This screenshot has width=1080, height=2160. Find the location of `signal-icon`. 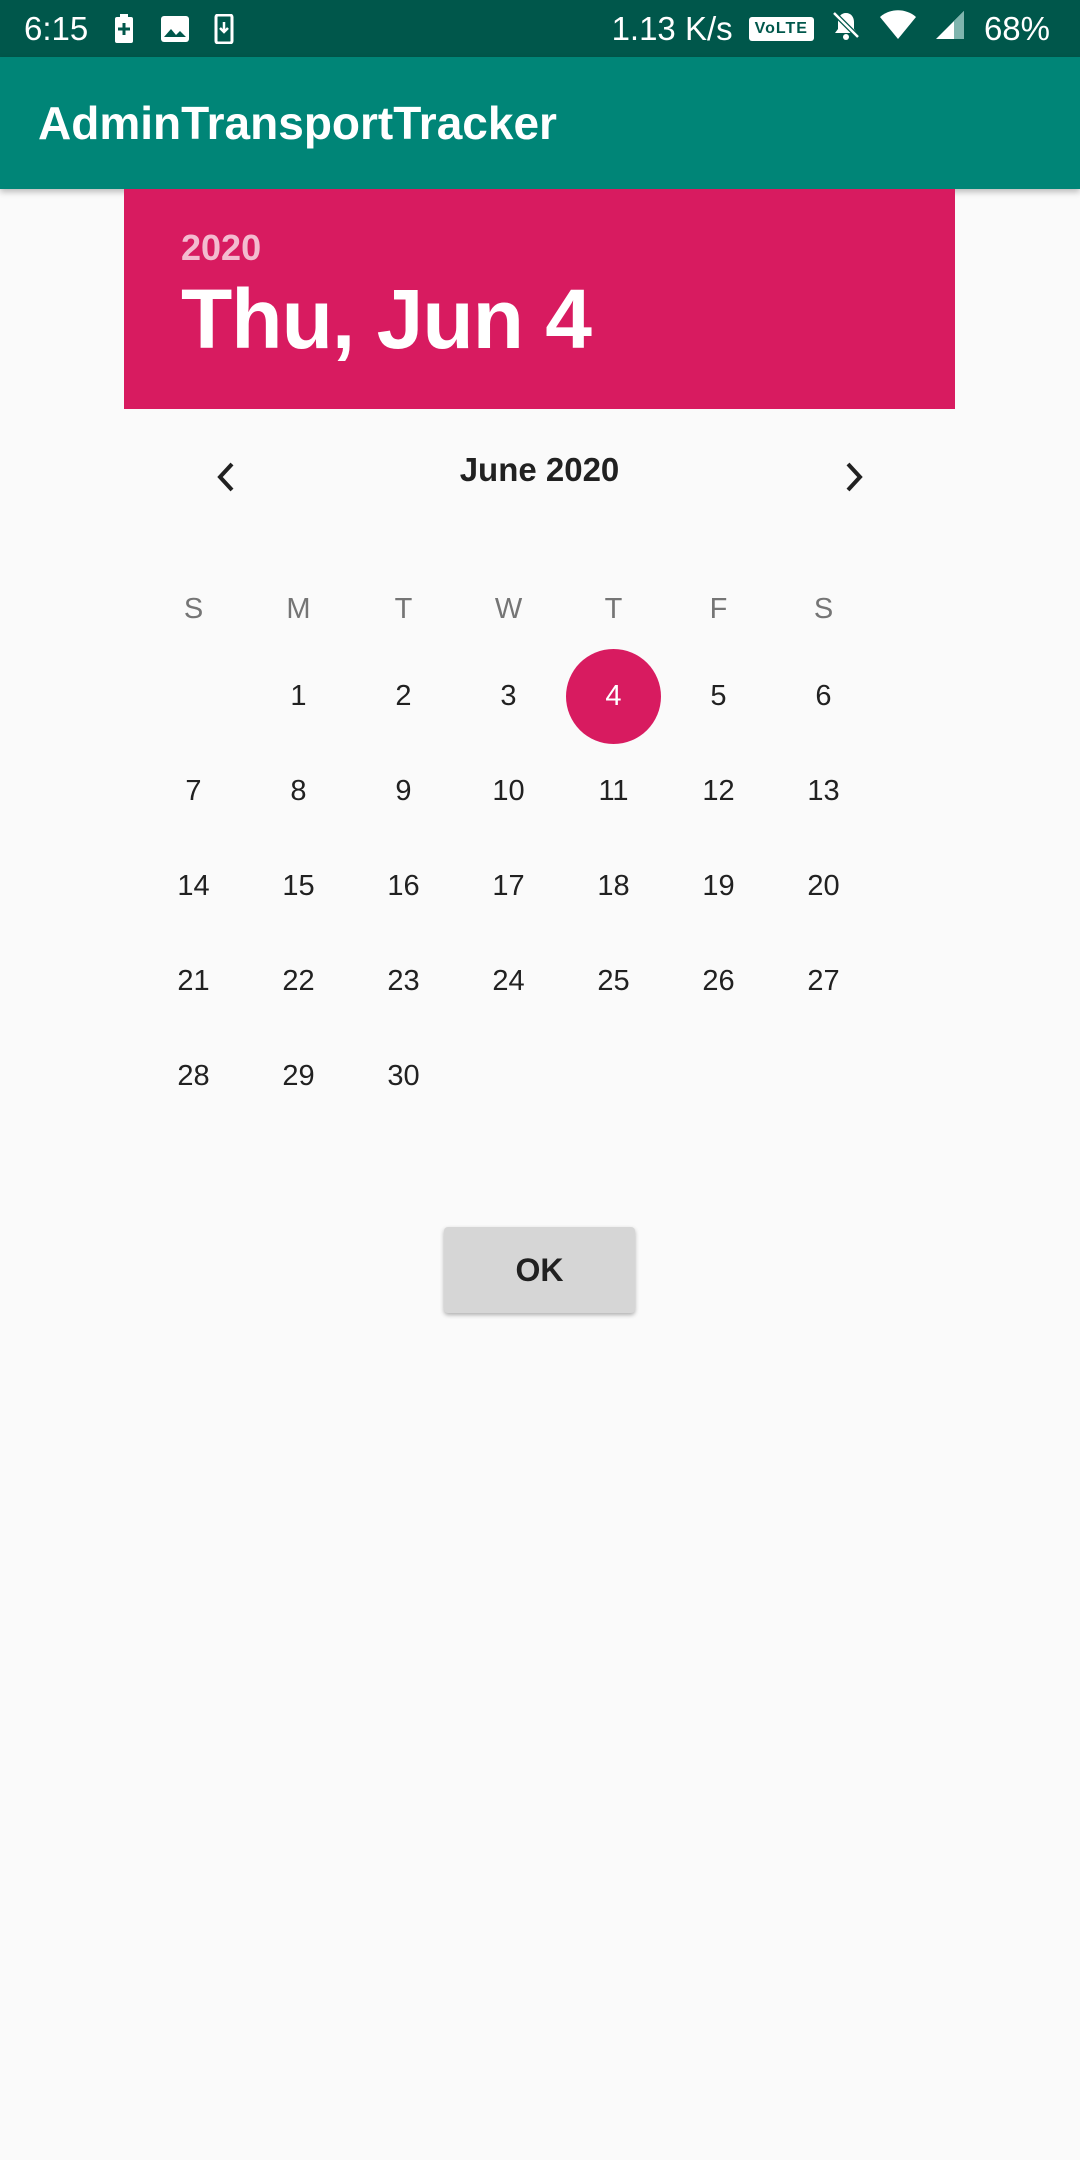

signal-icon is located at coordinates (951, 29).